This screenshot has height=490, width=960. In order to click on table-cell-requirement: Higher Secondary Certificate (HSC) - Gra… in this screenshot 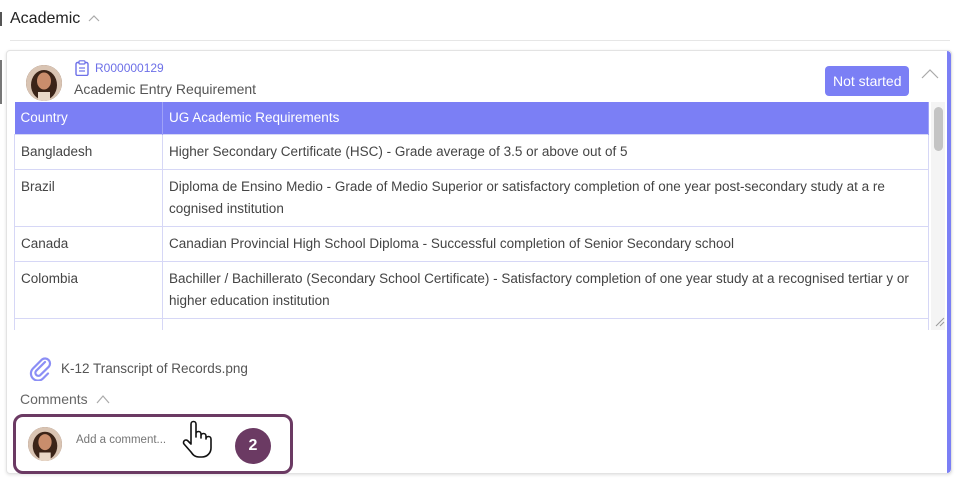, I will do `click(545, 151)`.